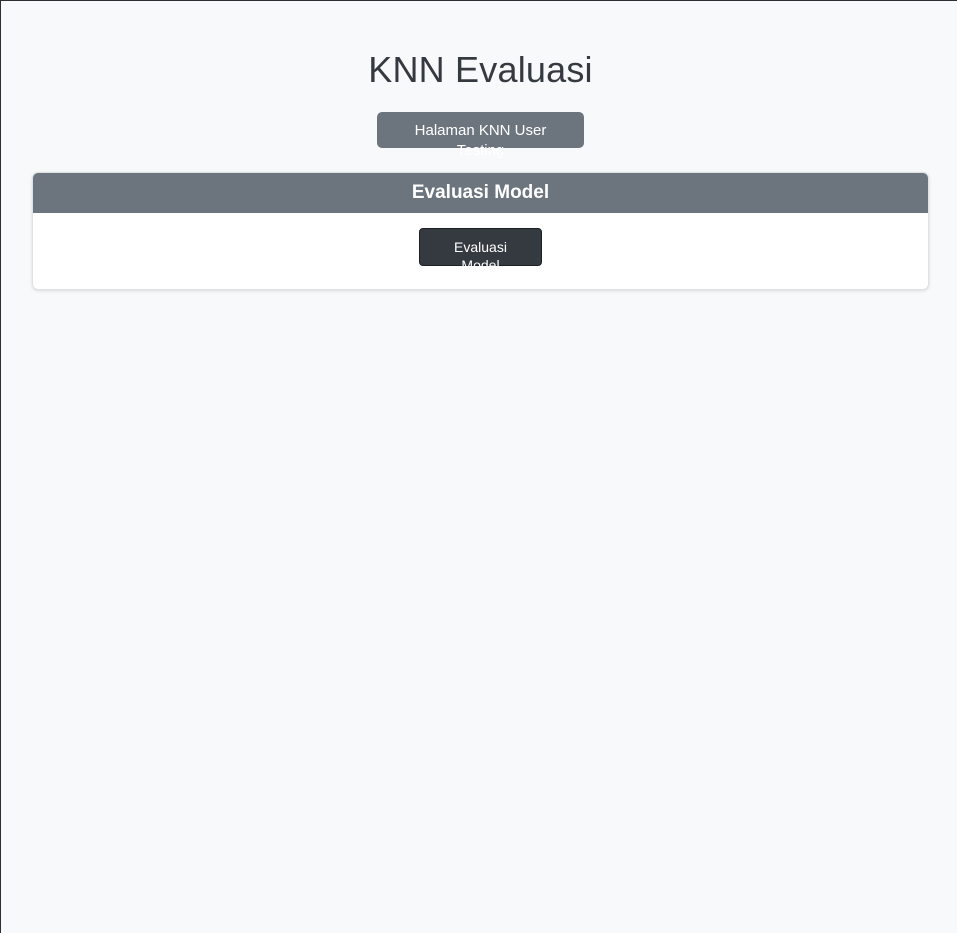  I want to click on card-header: Evaluasi Model, so click(480, 193).